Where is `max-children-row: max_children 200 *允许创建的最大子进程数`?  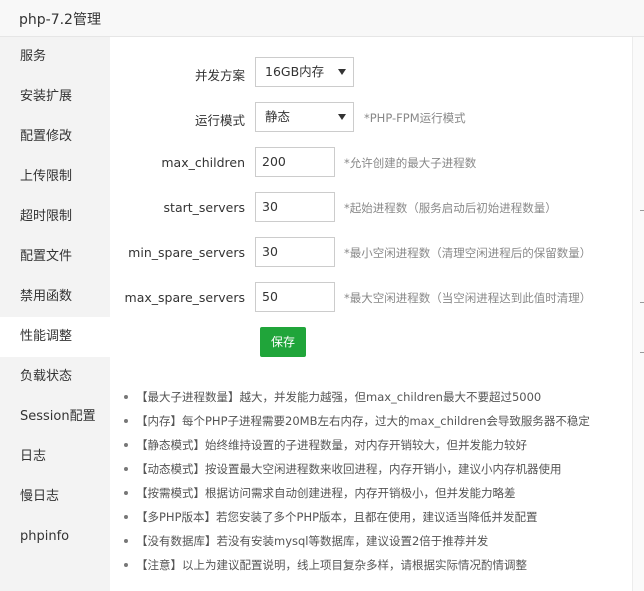
max-children-row: max_children 200 *允许创建的最大子进程数 is located at coordinates (371, 163).